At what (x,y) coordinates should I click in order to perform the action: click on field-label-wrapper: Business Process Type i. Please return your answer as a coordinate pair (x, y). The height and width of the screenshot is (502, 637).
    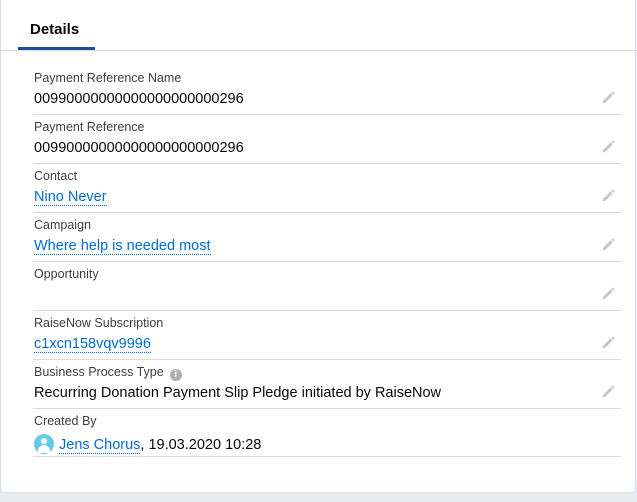
    Looking at the image, I should click on (108, 373).